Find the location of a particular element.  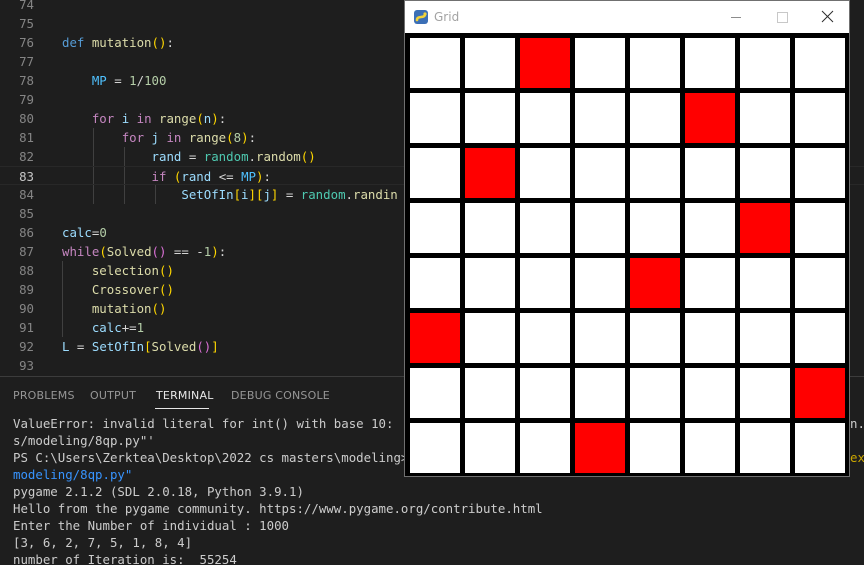

code-text: calc=0 is located at coordinates (84, 232).